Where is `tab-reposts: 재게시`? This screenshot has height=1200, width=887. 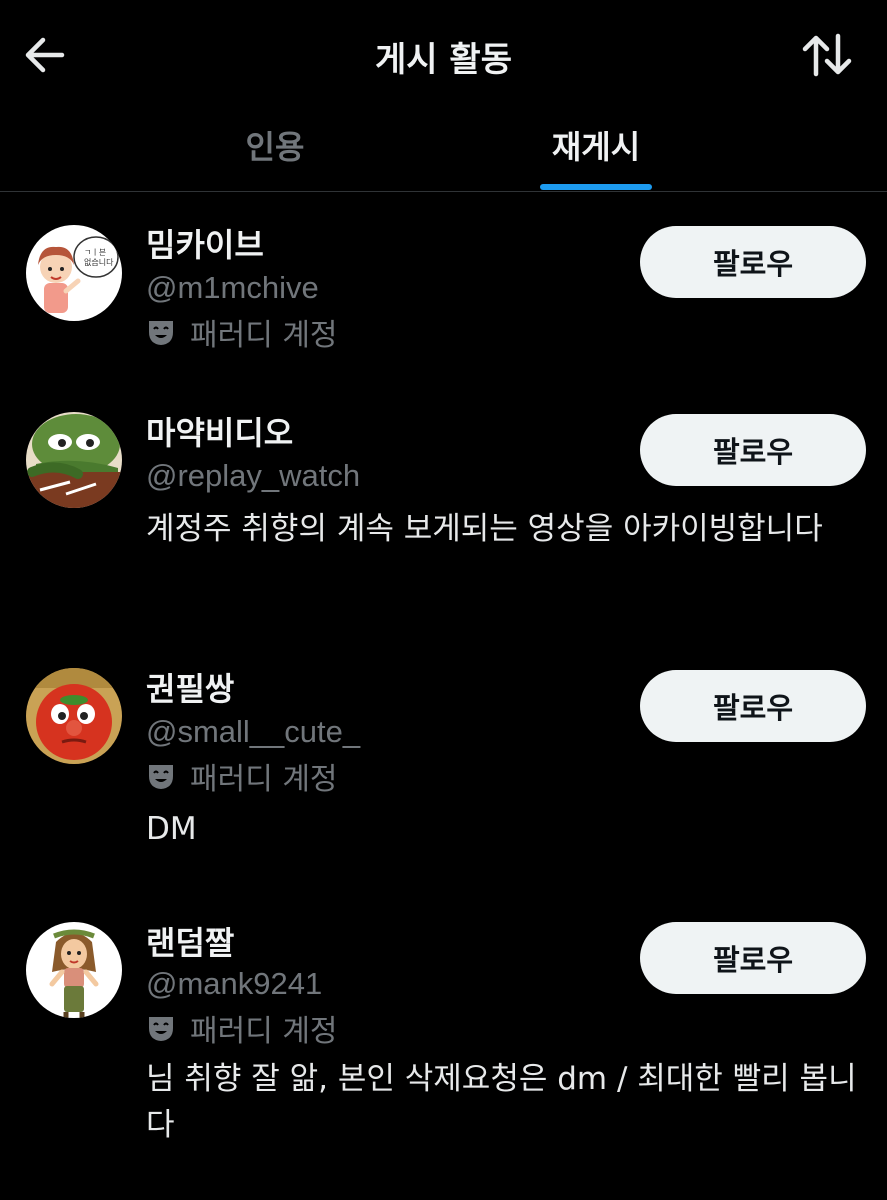
tab-reposts: 재게시 is located at coordinates (596, 157).